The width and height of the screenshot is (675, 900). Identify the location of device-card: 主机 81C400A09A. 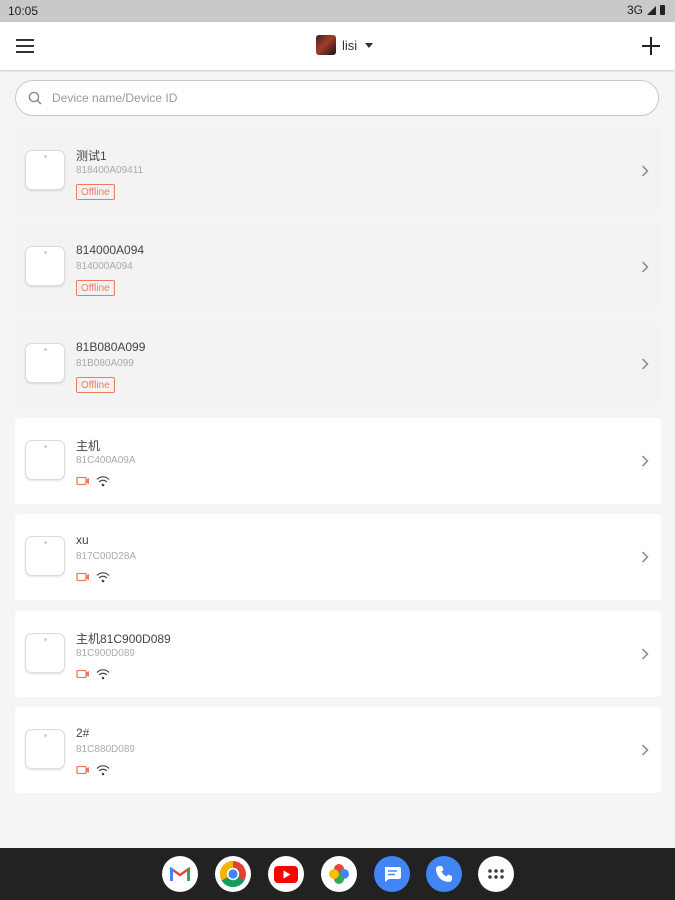
(338, 461).